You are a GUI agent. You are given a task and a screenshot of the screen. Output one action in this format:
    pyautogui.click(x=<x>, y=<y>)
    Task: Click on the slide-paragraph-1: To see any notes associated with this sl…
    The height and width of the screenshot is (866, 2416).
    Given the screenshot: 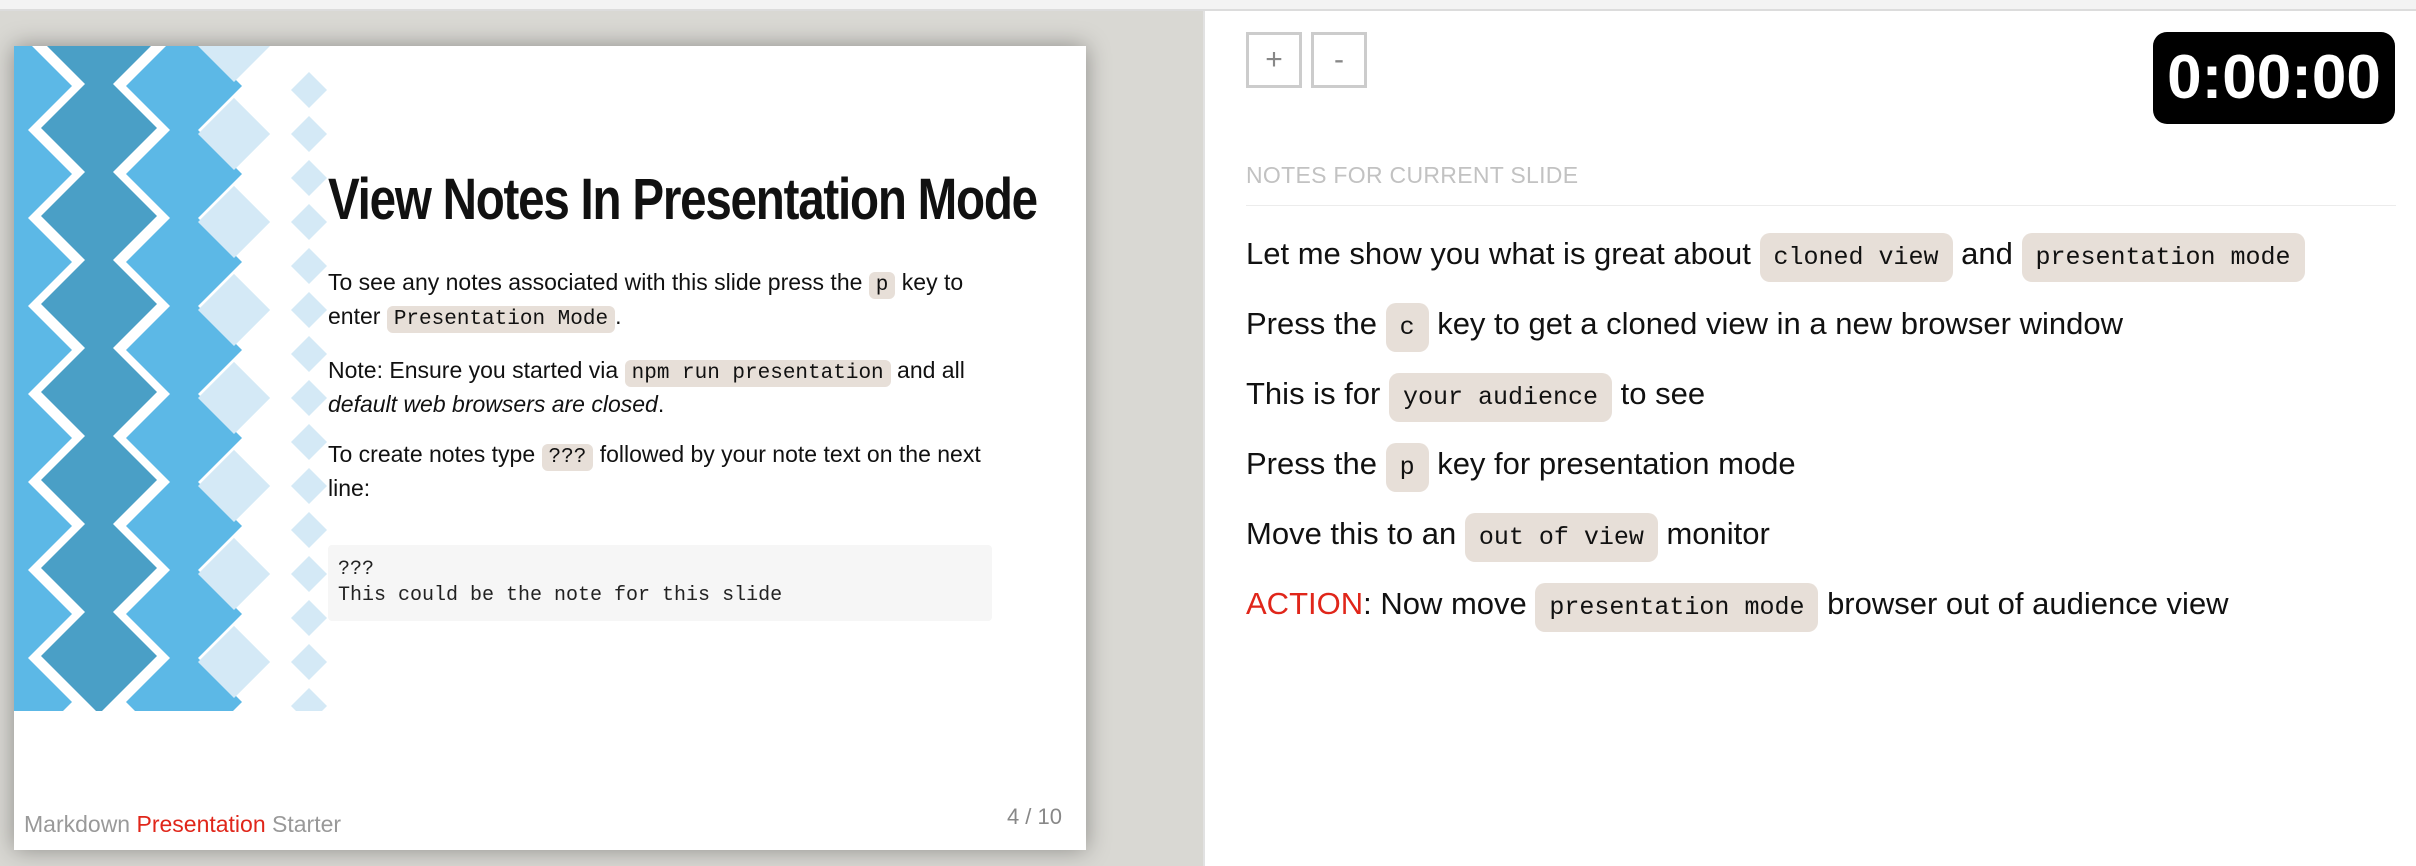 What is the action you would take?
    pyautogui.click(x=646, y=301)
    